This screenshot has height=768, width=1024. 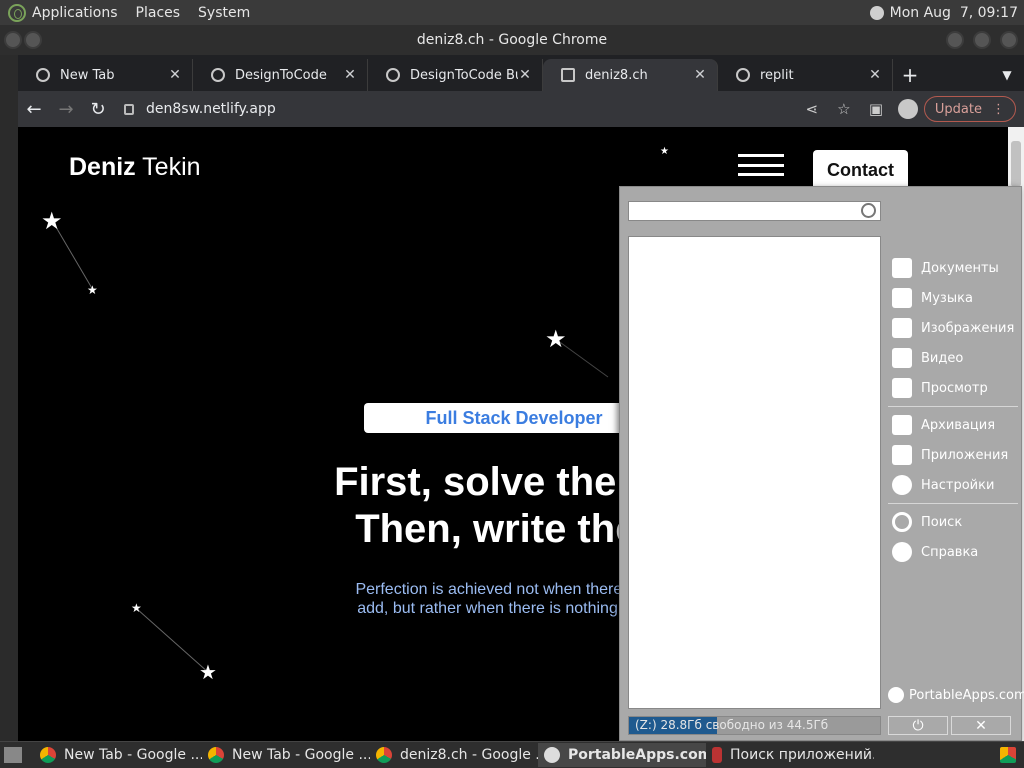 I want to click on url-text: den8sw.netlify.app, so click(x=211, y=109).